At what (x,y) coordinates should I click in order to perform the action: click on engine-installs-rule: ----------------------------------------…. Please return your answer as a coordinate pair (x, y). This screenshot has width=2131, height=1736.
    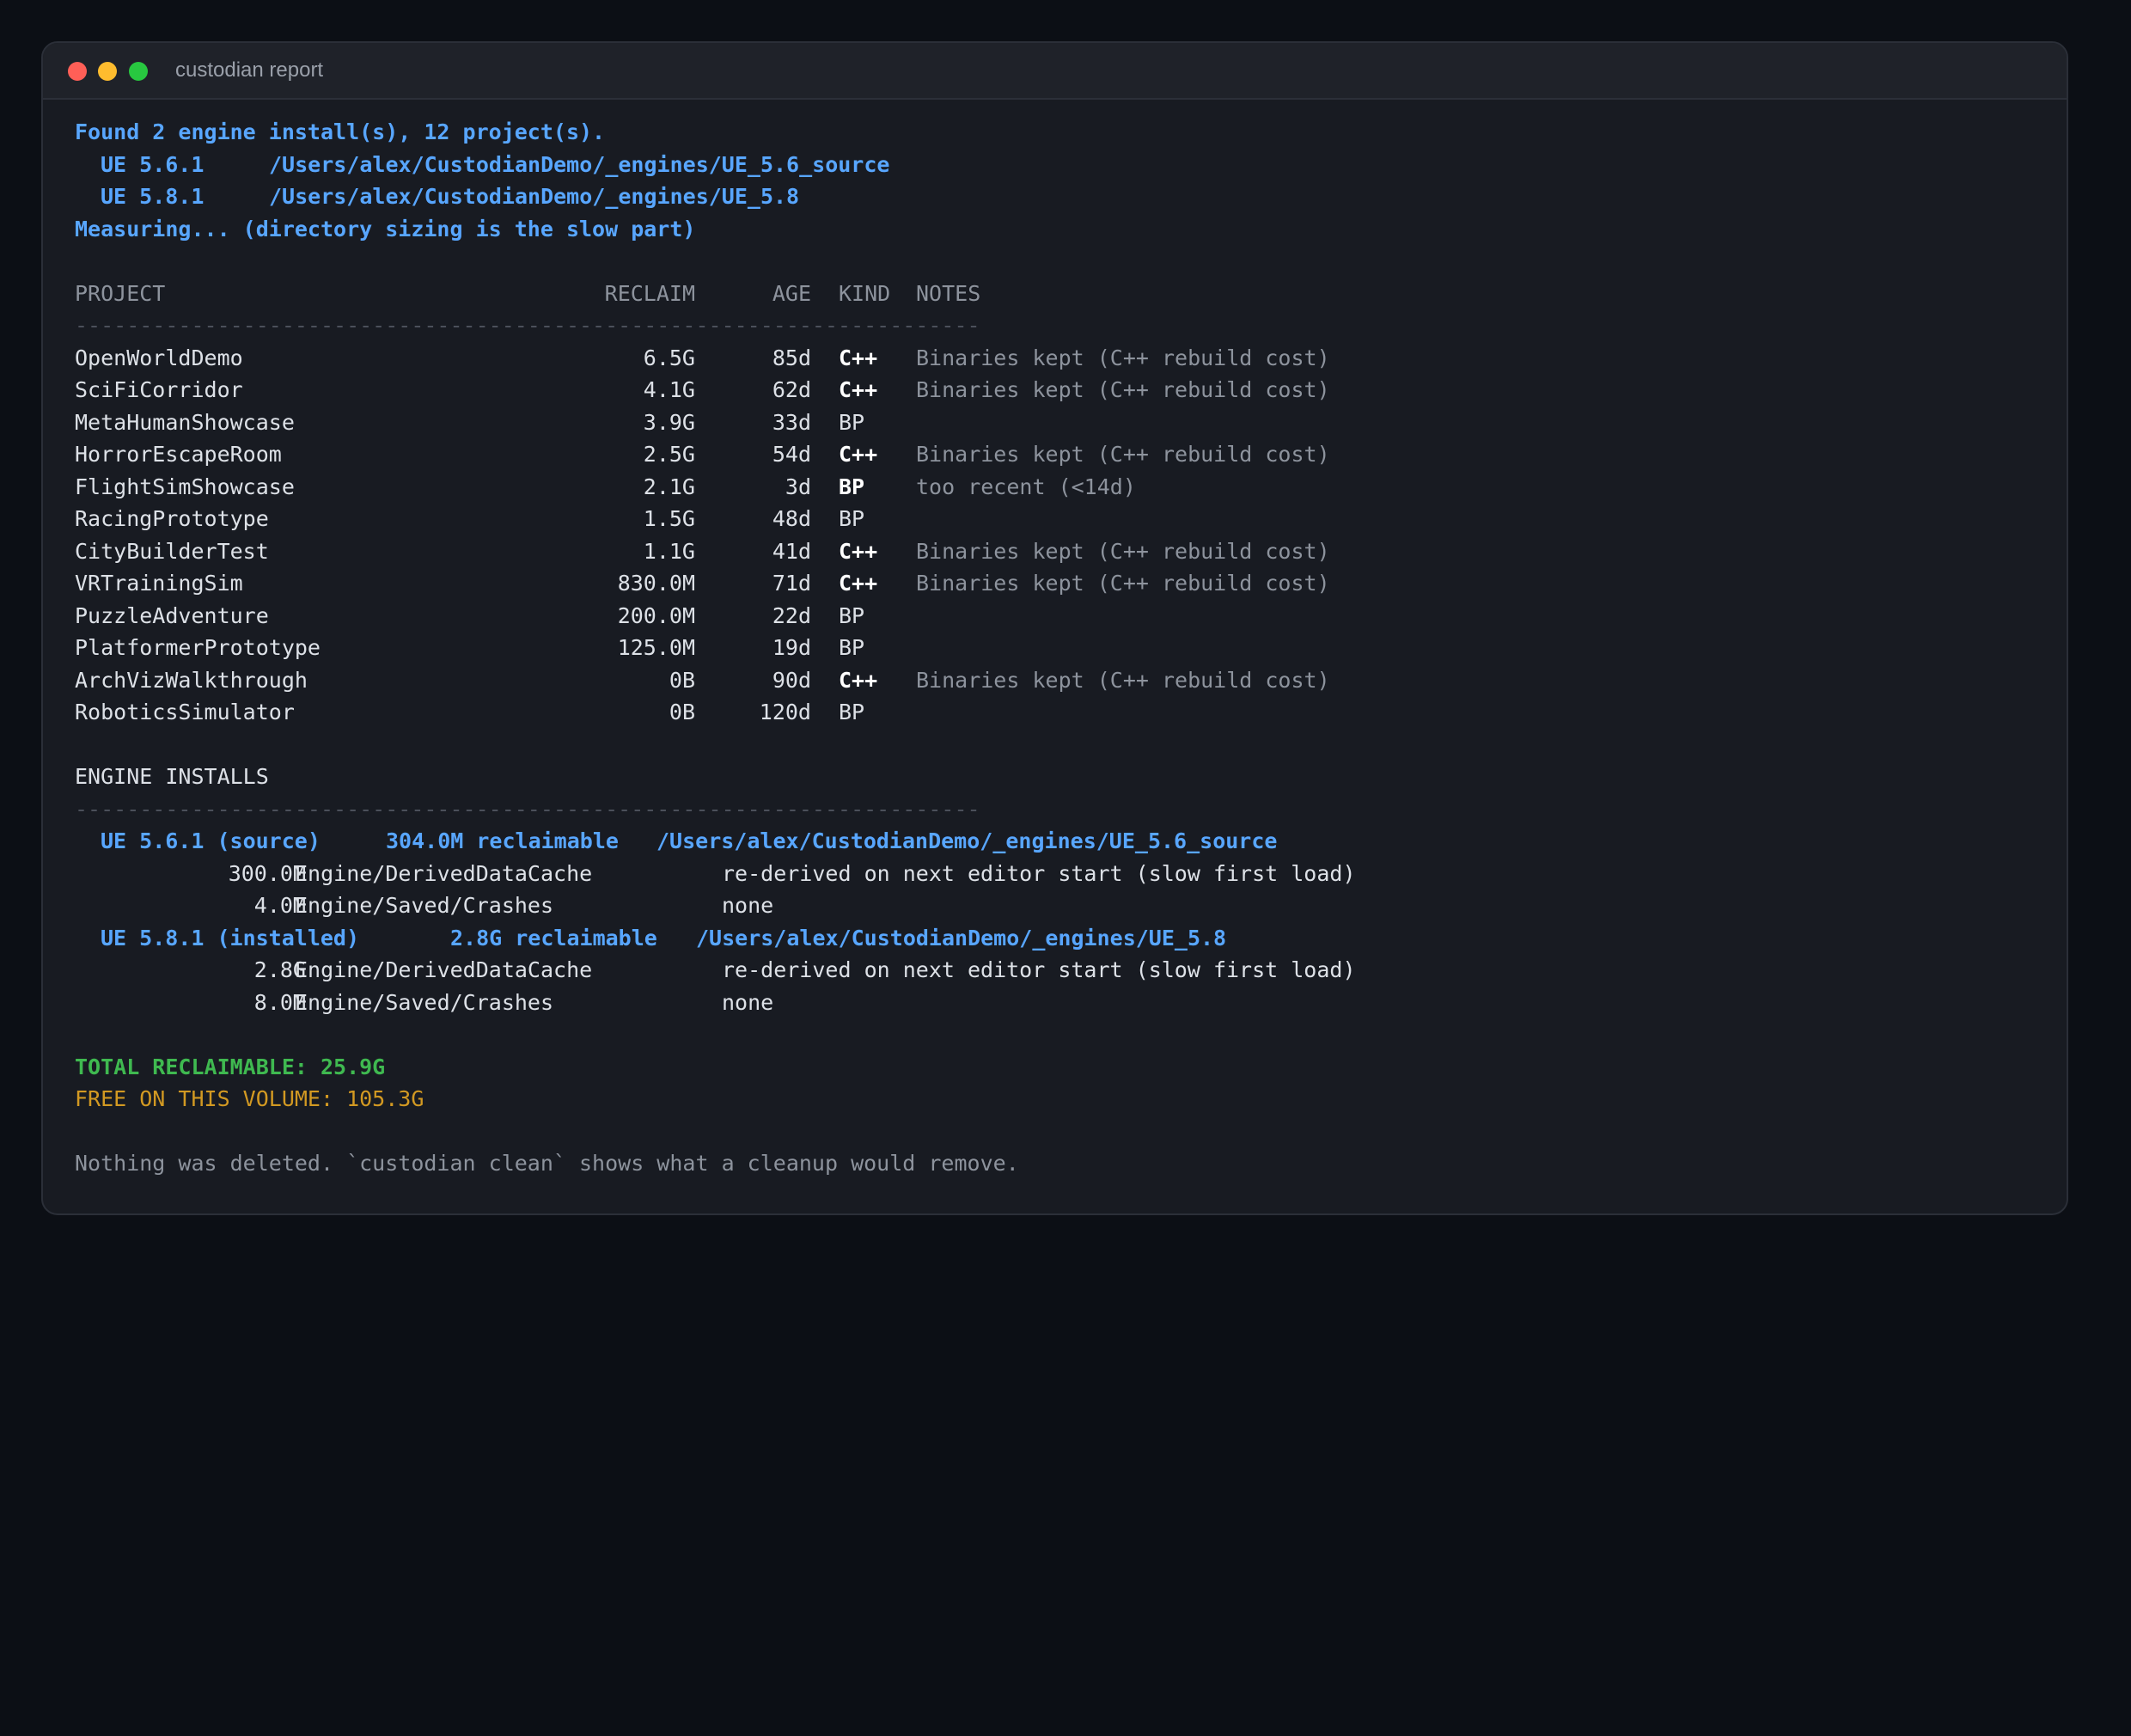
    Looking at the image, I should click on (1063, 809).